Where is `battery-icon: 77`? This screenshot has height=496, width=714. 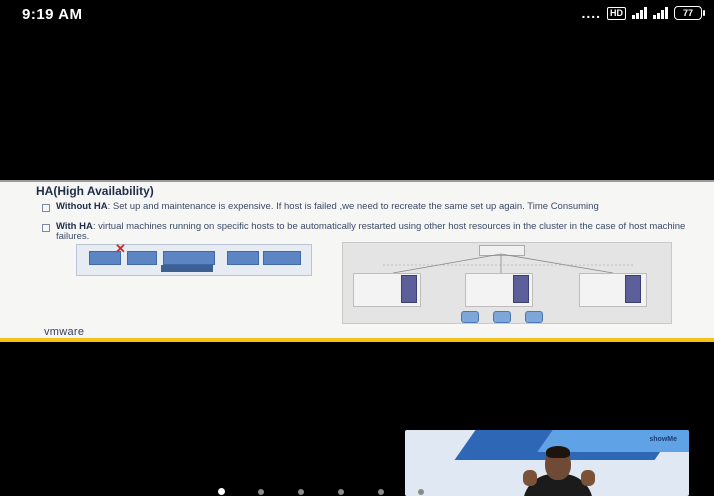
battery-icon: 77 is located at coordinates (689, 13).